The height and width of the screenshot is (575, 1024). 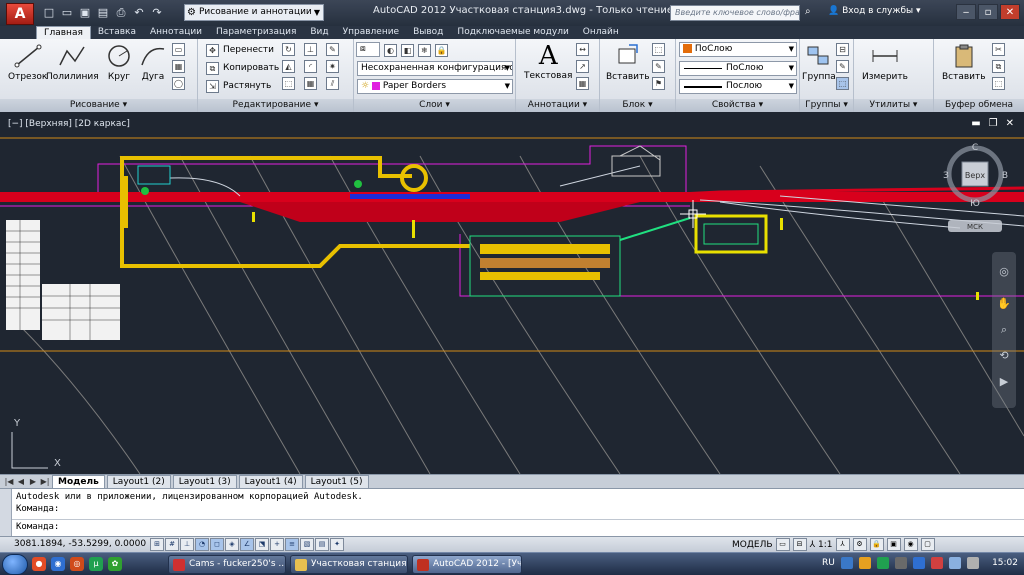 I want to click on array-icon: ▦, so click(x=310, y=83).